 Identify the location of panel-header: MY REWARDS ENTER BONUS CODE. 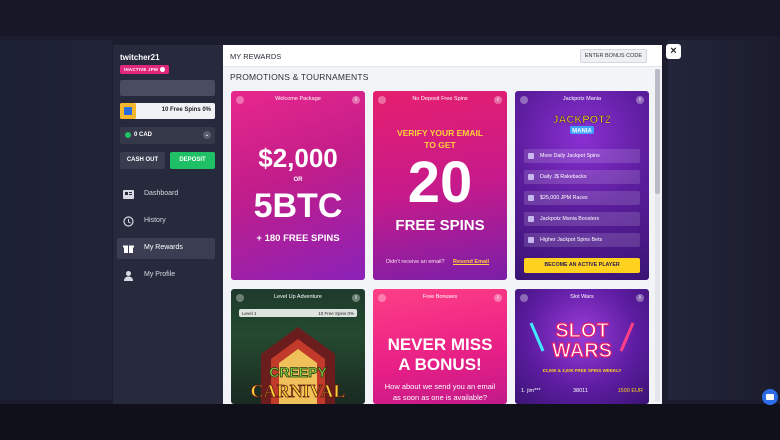
(442, 56).